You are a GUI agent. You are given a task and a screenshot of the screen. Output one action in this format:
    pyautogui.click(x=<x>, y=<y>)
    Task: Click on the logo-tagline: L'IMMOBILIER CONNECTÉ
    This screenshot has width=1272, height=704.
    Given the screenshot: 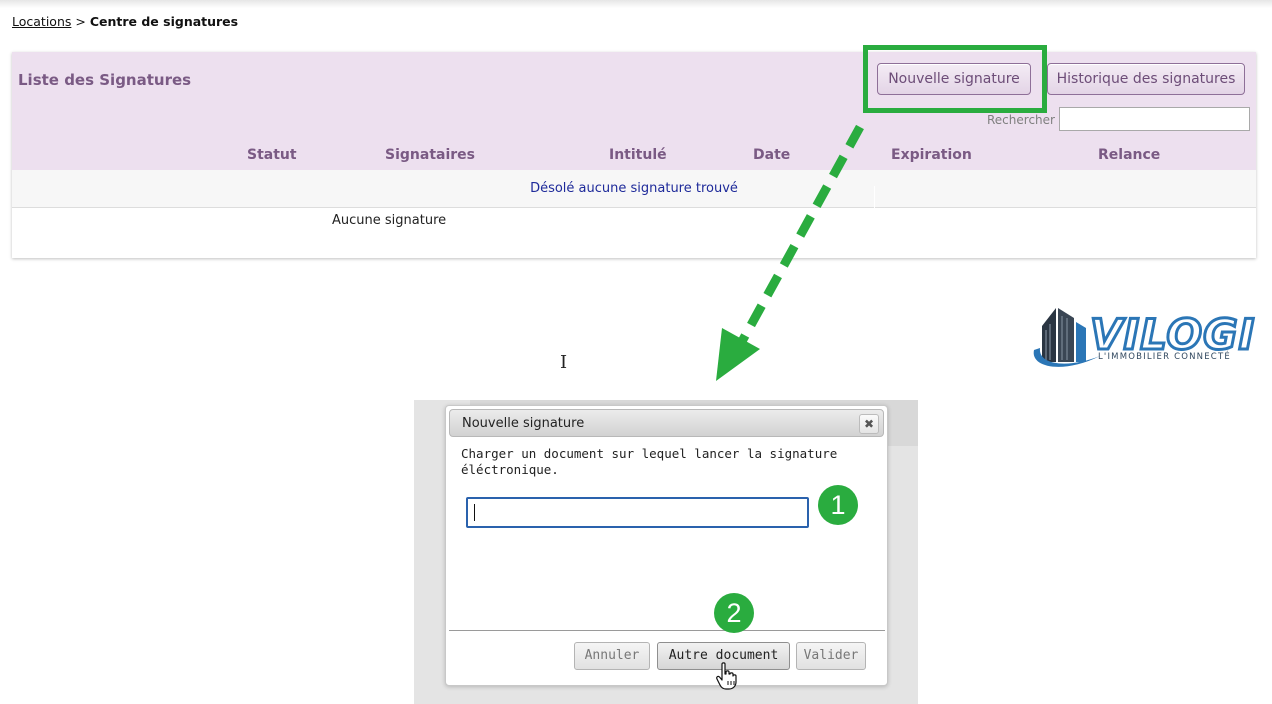 What is the action you would take?
    pyautogui.click(x=1164, y=357)
    